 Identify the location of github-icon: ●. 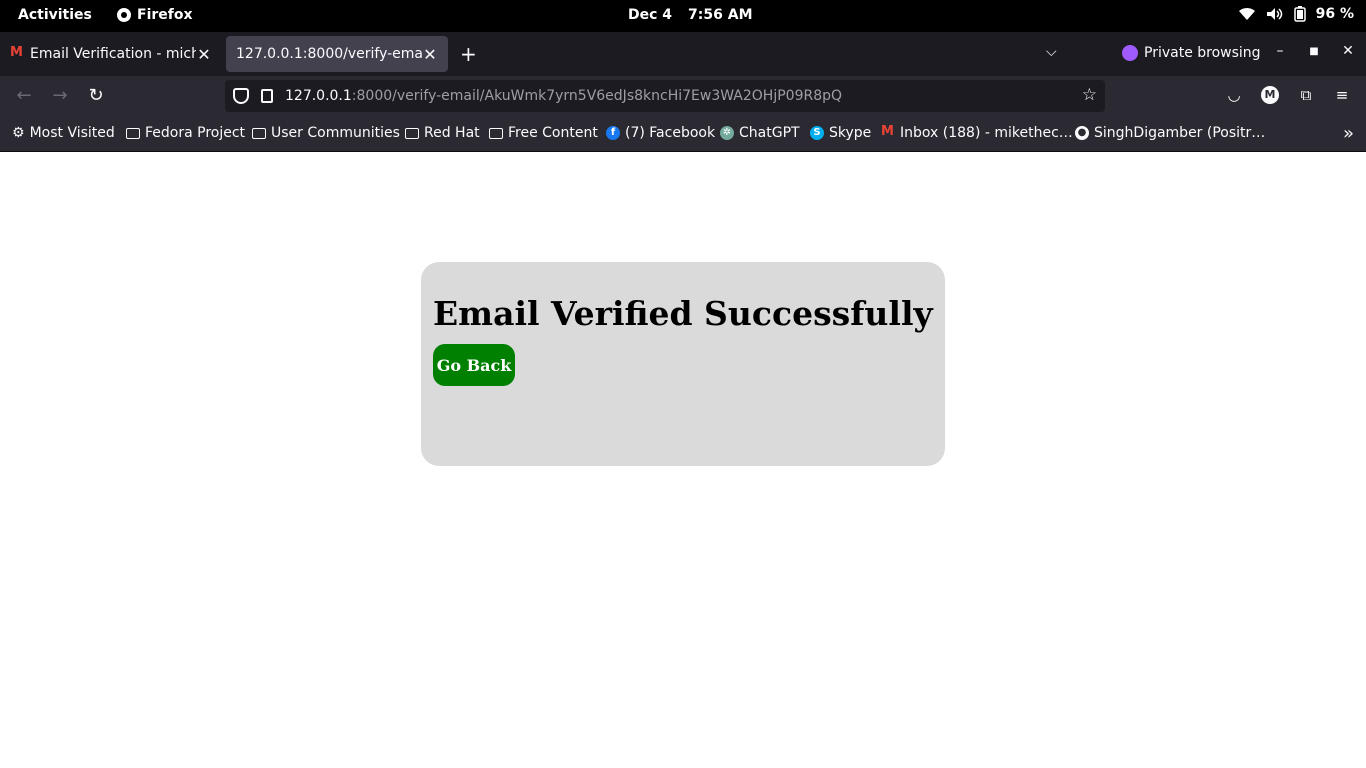
(1082, 133).